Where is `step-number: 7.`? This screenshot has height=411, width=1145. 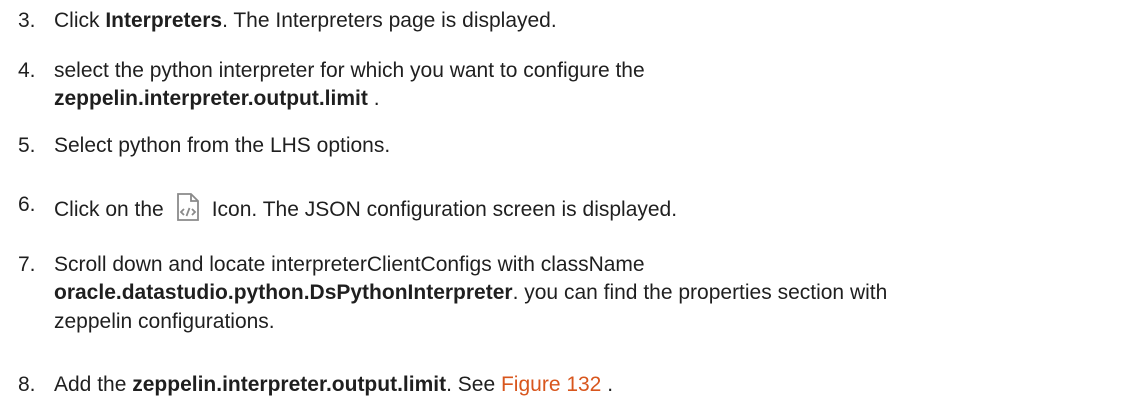 step-number: 7. is located at coordinates (27, 264).